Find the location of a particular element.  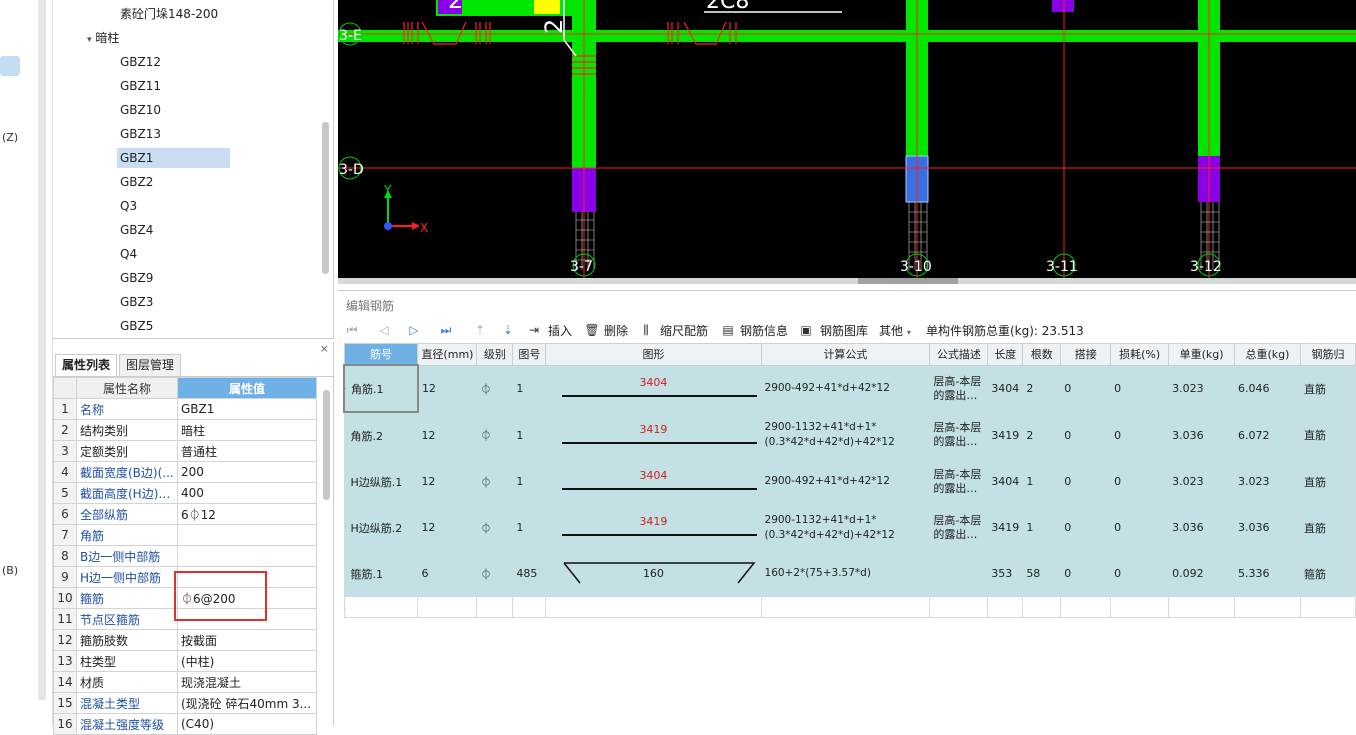

rebar-type: 直筋 is located at coordinates (1327, 481).